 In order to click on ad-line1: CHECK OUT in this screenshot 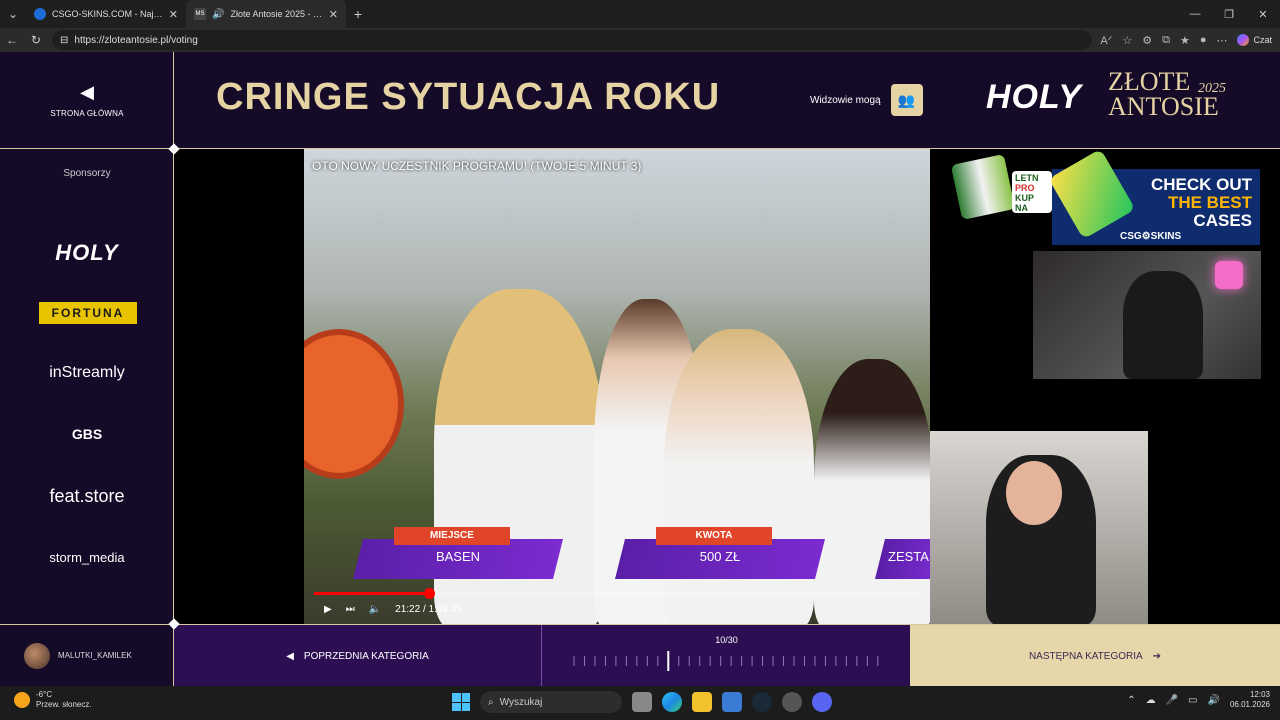, I will do `click(1201, 184)`.